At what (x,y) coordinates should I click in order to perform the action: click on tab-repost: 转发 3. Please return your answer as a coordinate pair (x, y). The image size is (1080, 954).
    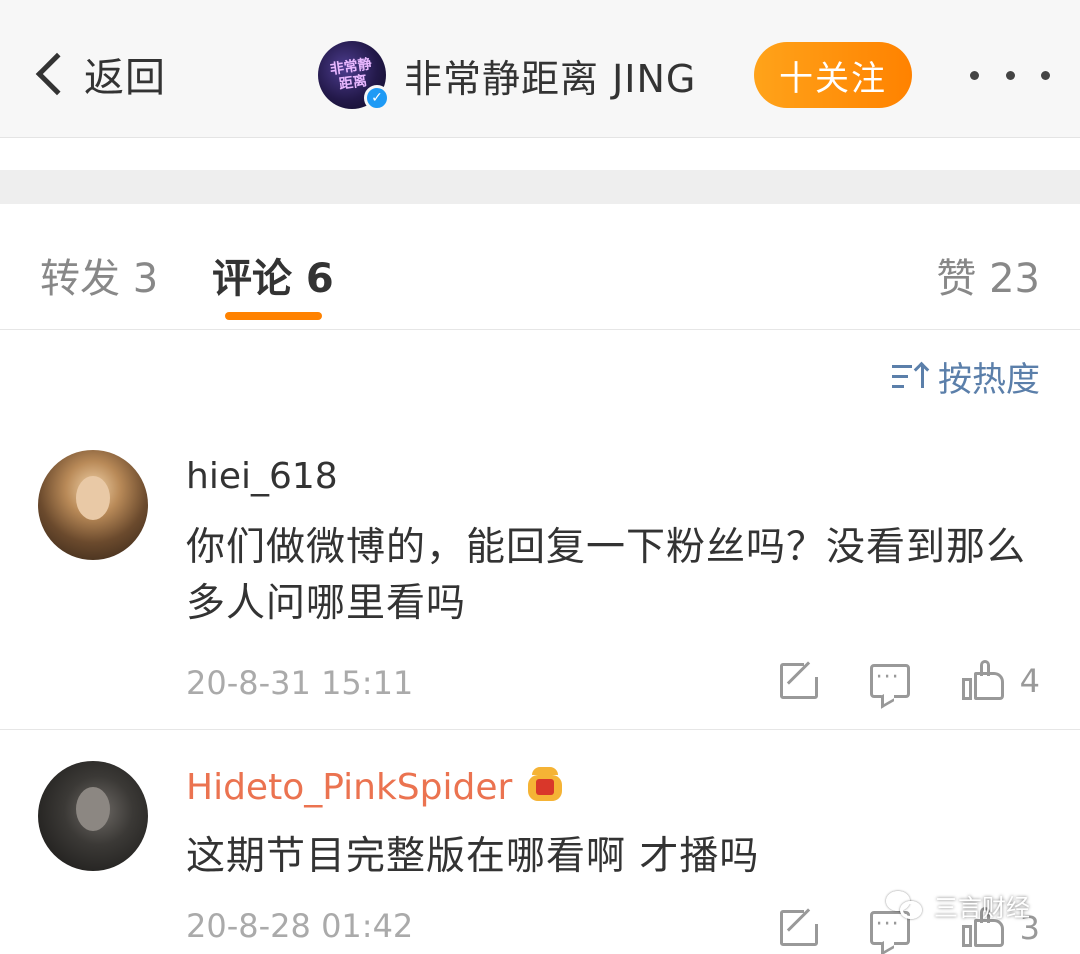
    Looking at the image, I should click on (99, 275).